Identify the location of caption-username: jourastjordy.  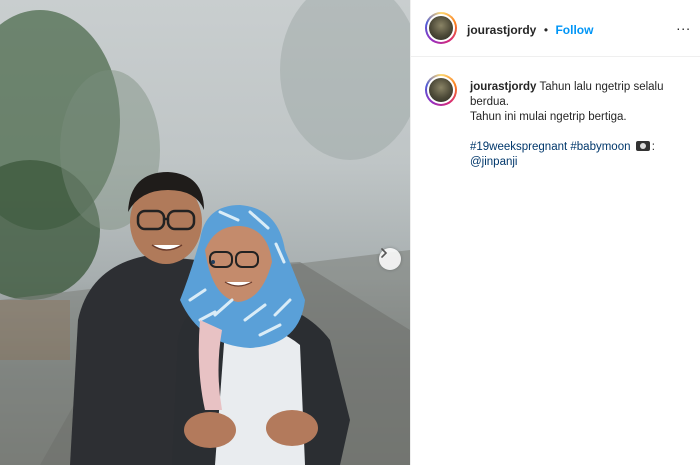
(503, 87).